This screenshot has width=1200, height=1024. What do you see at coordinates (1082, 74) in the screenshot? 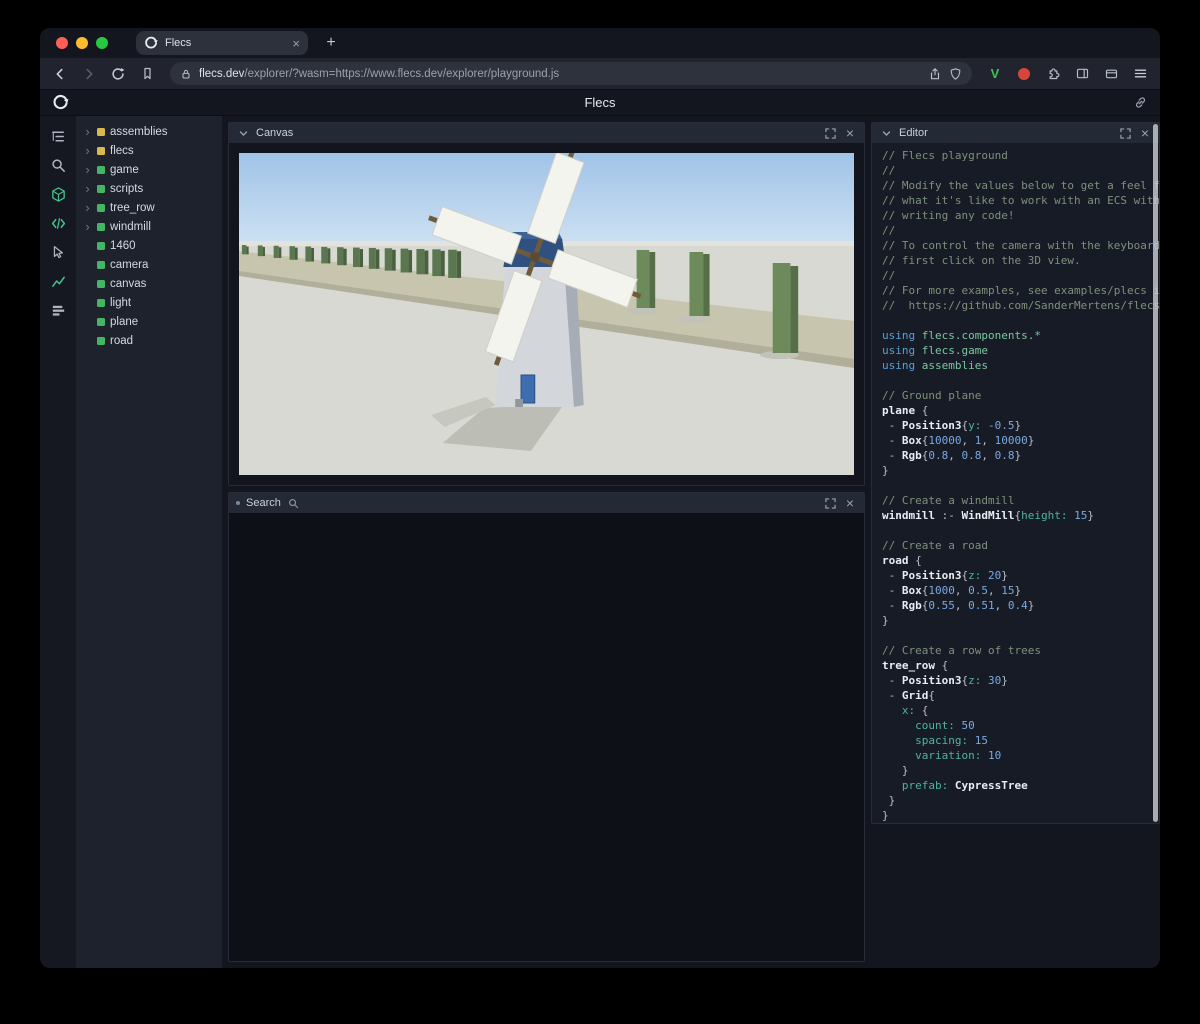
I see `sidebar-panel-icon` at bounding box center [1082, 74].